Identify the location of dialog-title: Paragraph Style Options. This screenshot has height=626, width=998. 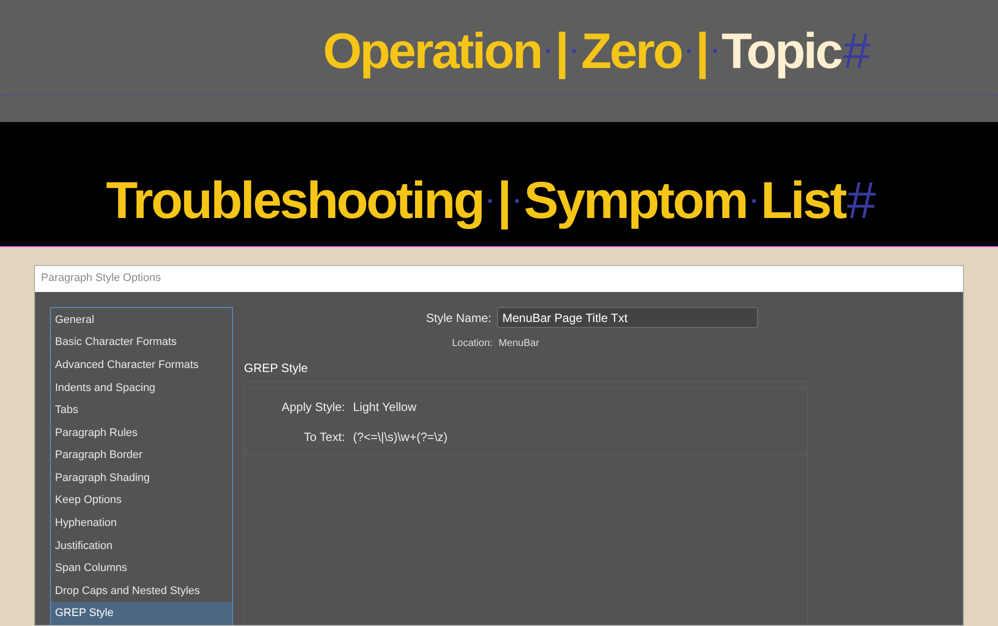
(101, 278).